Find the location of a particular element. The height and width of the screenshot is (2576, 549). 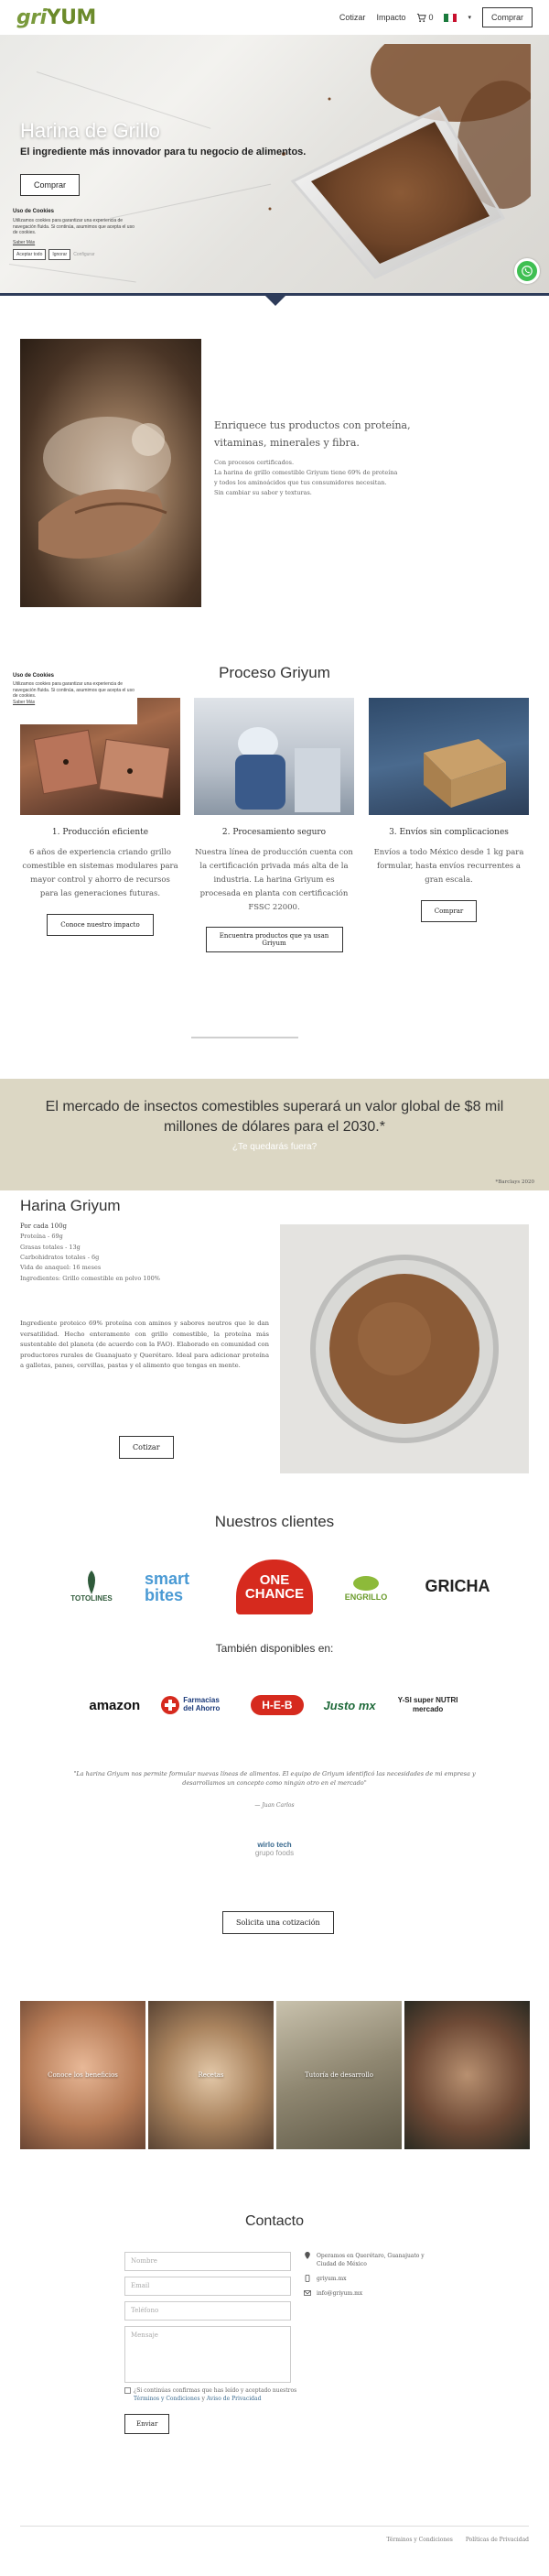

chevron-down-icon: ▾ is located at coordinates (469, 17).